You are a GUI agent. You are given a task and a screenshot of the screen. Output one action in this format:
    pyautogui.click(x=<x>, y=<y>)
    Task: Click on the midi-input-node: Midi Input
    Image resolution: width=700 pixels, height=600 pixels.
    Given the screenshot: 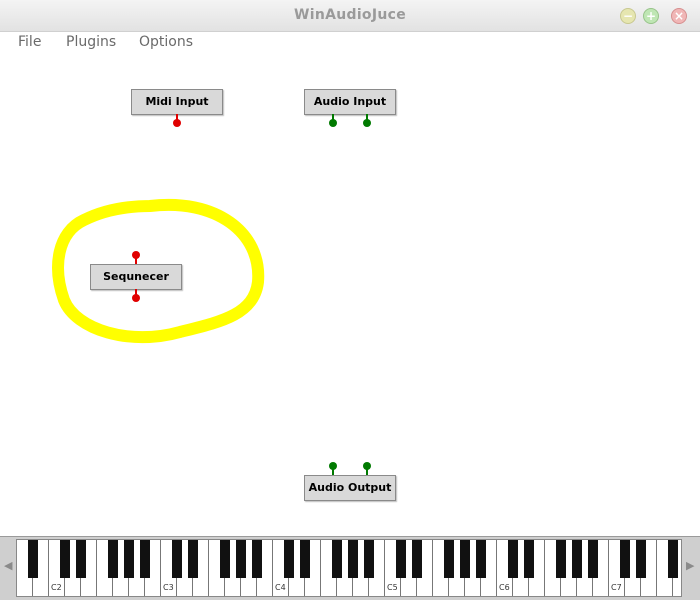 What is the action you would take?
    pyautogui.click(x=177, y=102)
    